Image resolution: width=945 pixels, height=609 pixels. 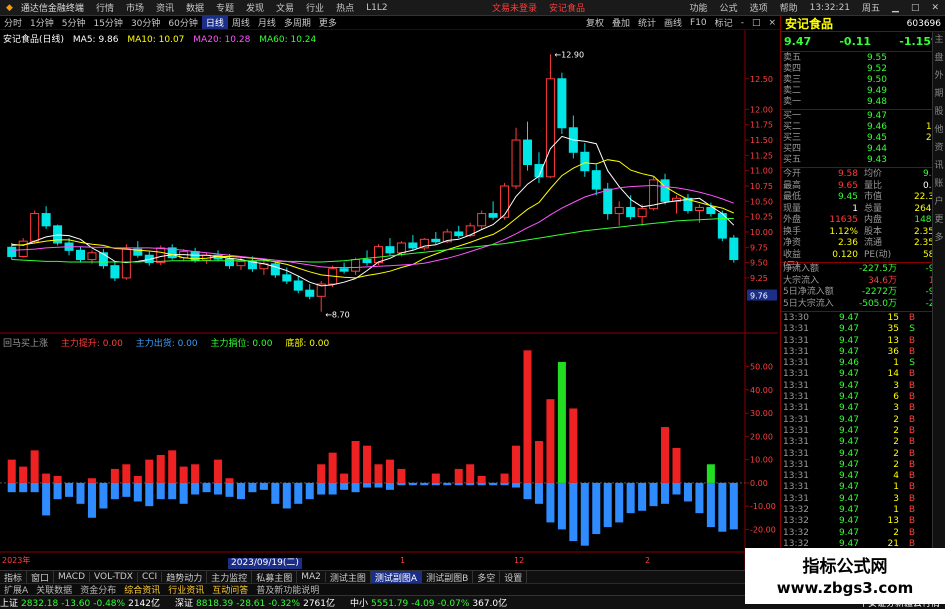 What do you see at coordinates (863, 149) in the screenshot?
I see `bid-row: 买四9.4478` at bounding box center [863, 149].